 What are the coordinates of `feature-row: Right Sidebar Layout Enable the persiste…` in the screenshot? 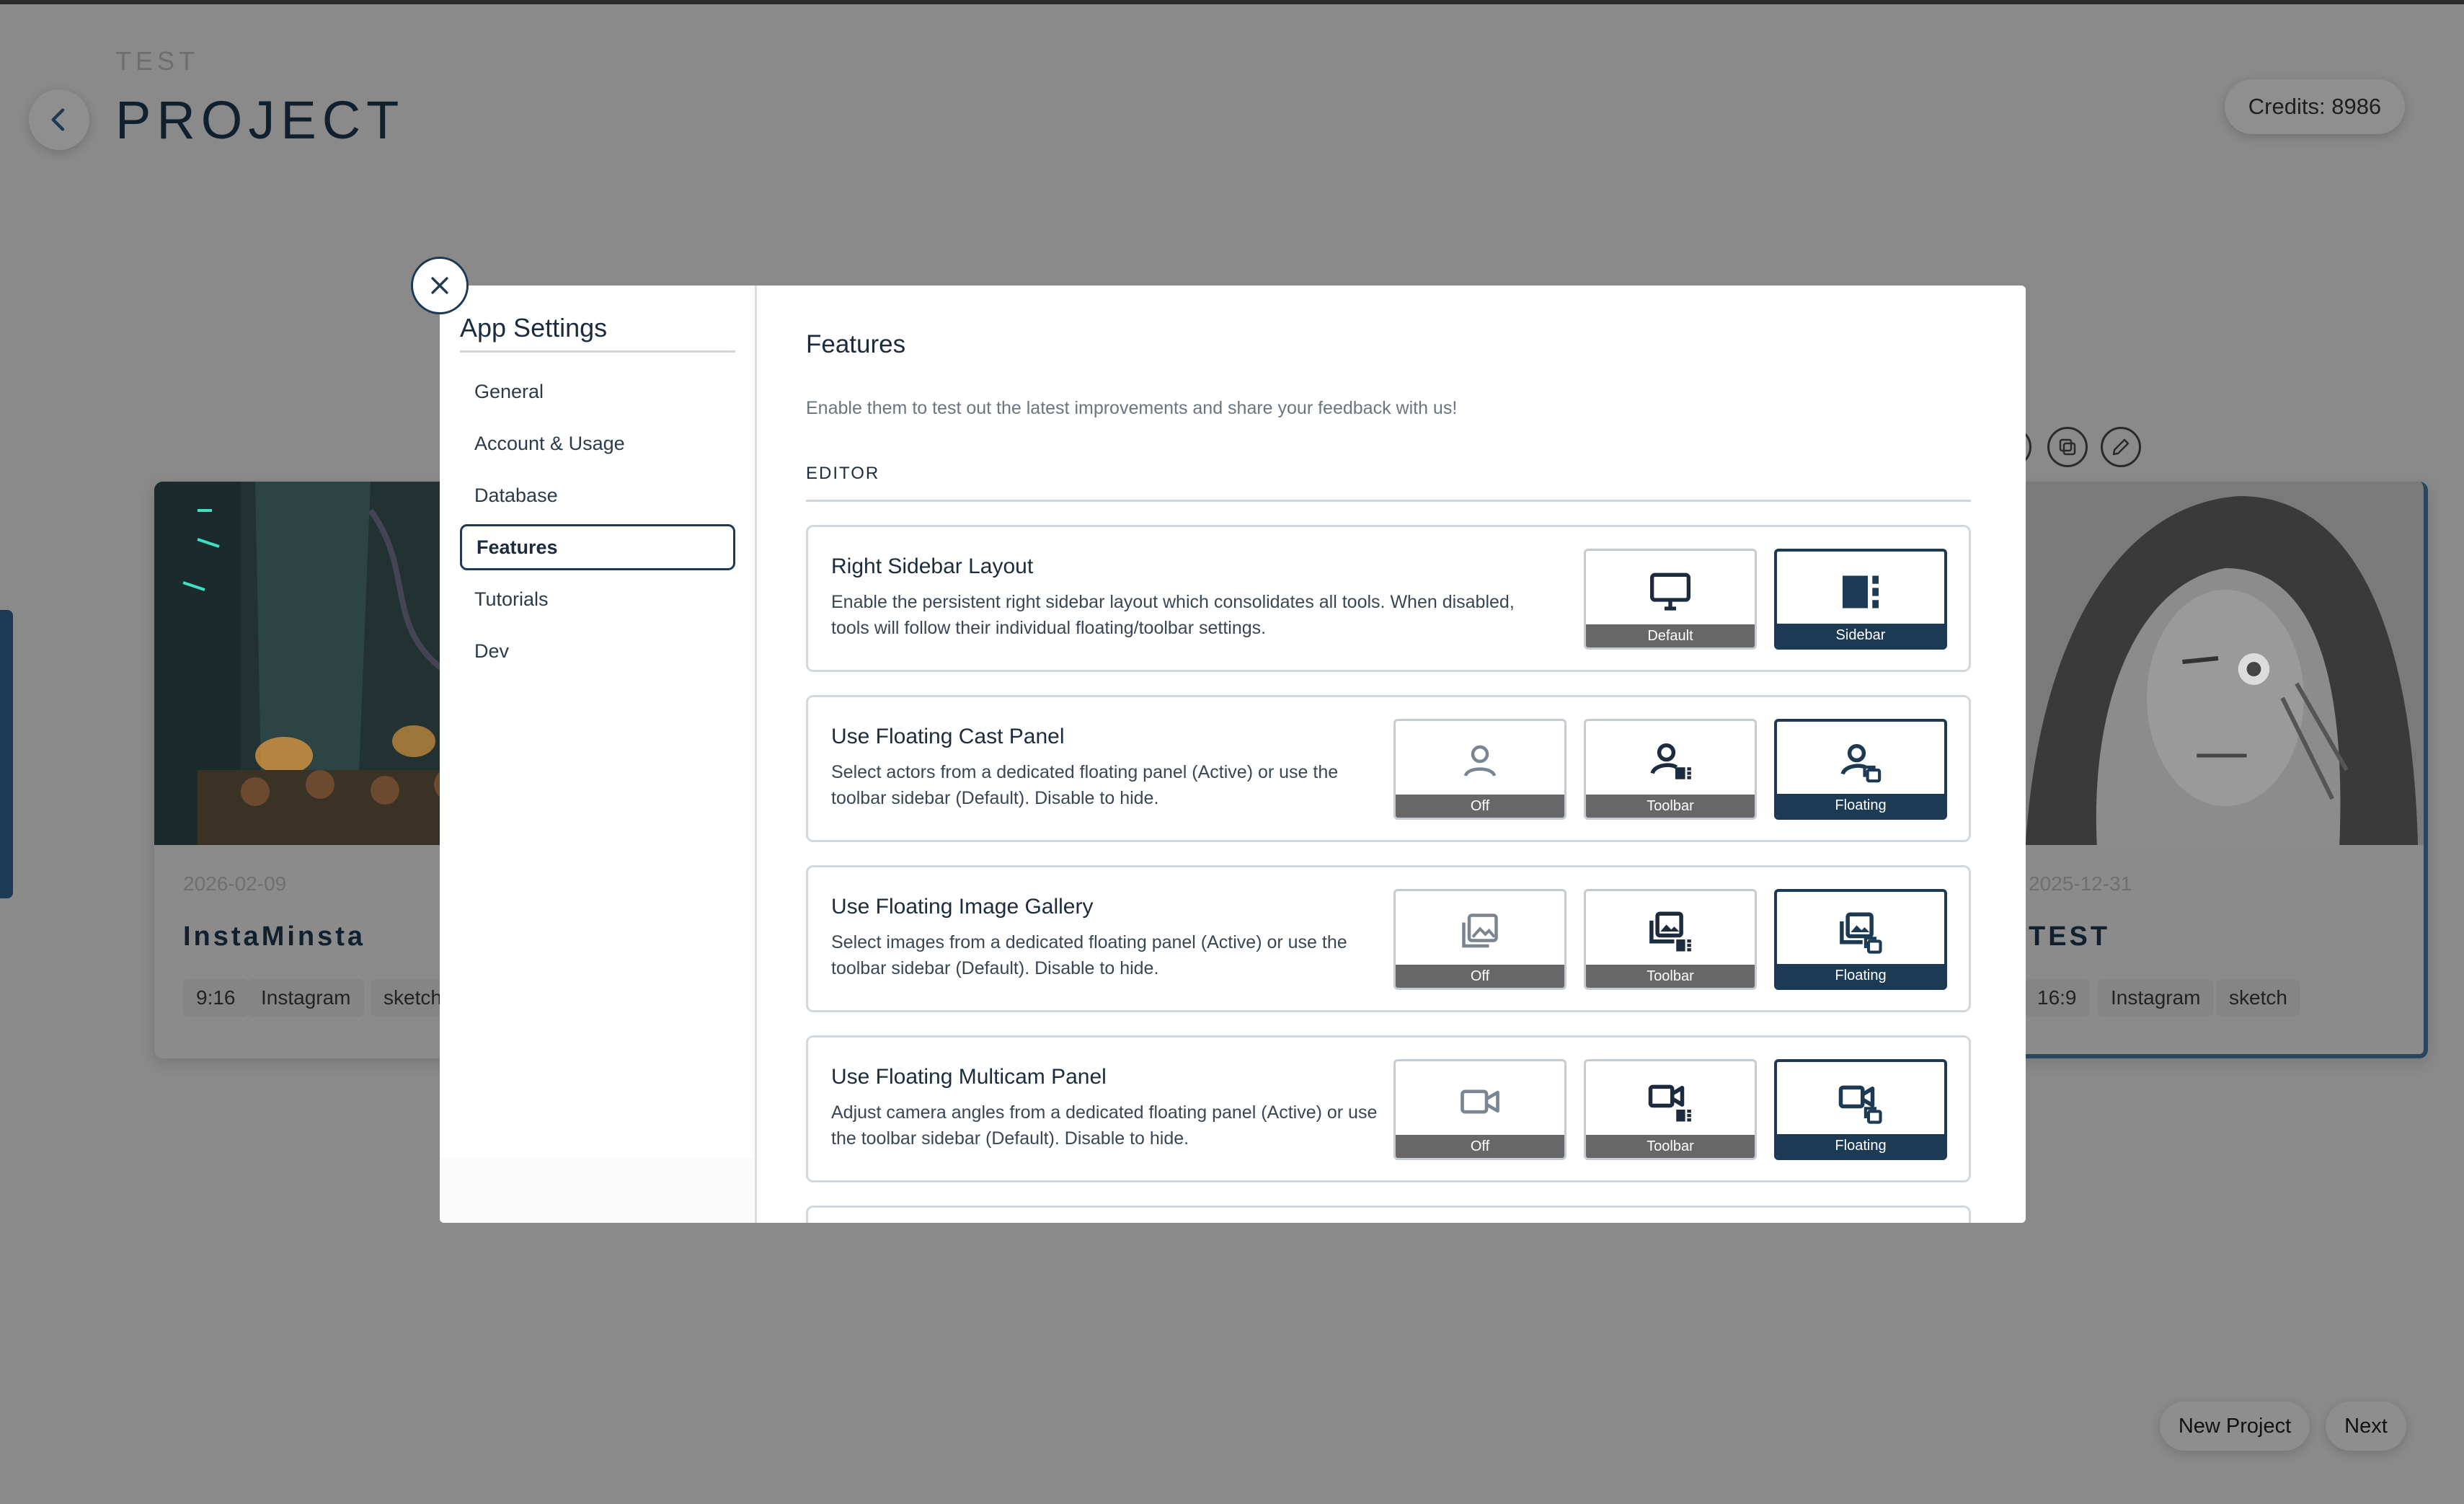 It's located at (1388, 598).